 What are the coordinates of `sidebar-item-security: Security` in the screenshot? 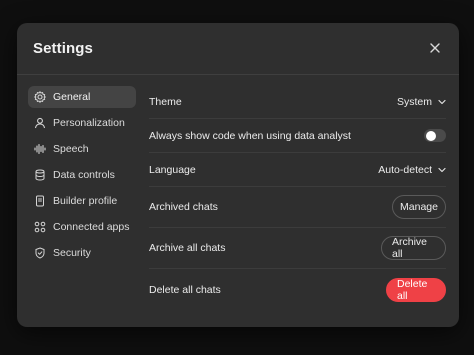 It's located at (82, 253).